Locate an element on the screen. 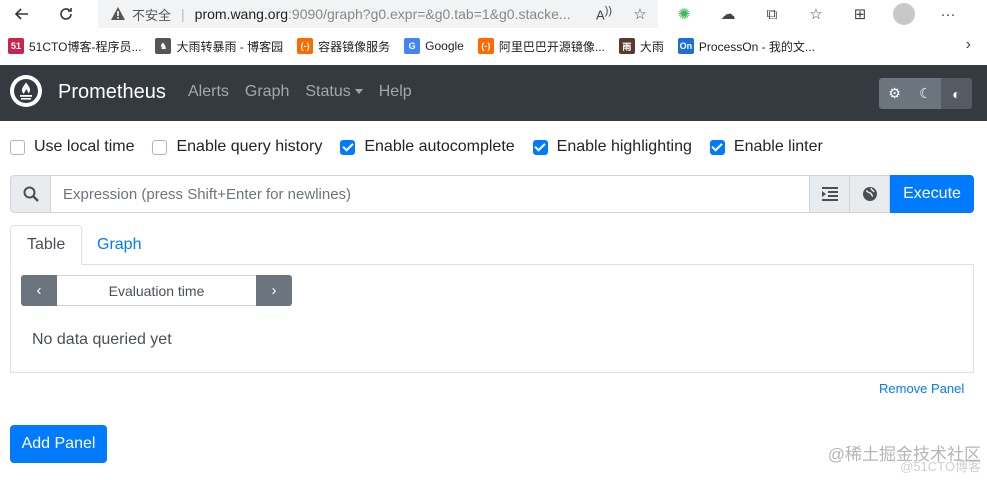  menu-button: ··· is located at coordinates (948, 14).